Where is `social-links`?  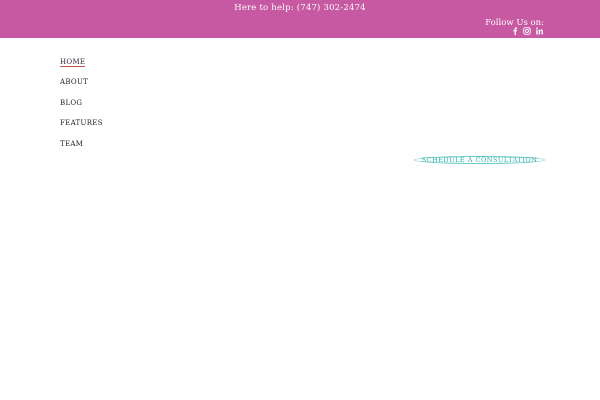 social-links is located at coordinates (527, 31).